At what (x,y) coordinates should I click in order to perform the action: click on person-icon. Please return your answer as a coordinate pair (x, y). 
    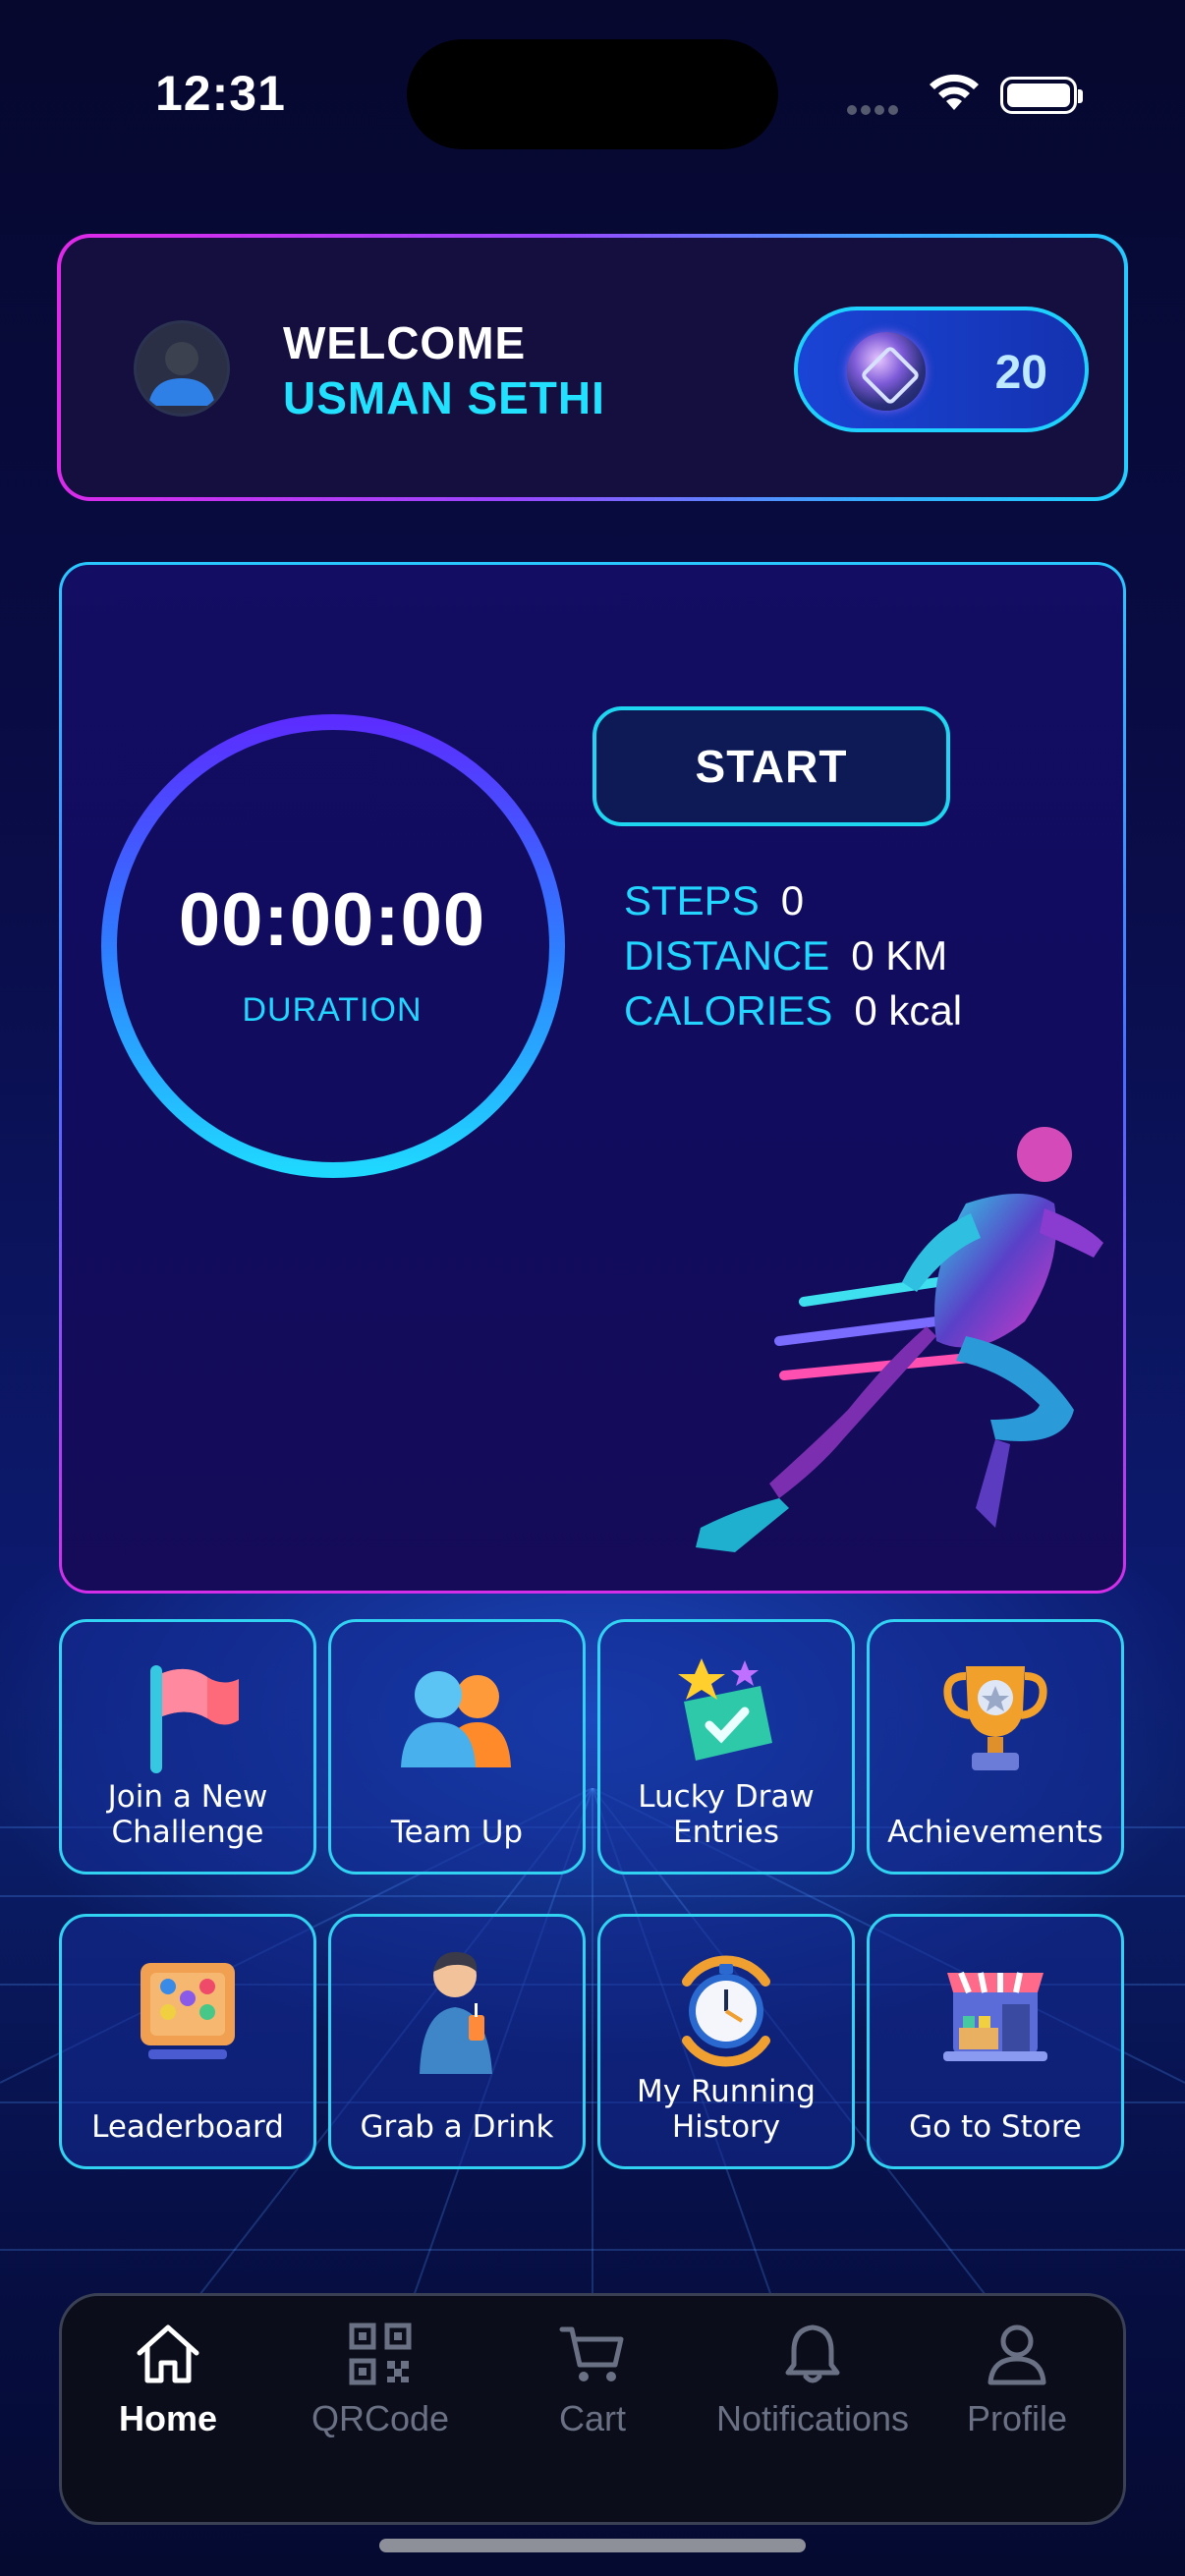
    Looking at the image, I should click on (1017, 2354).